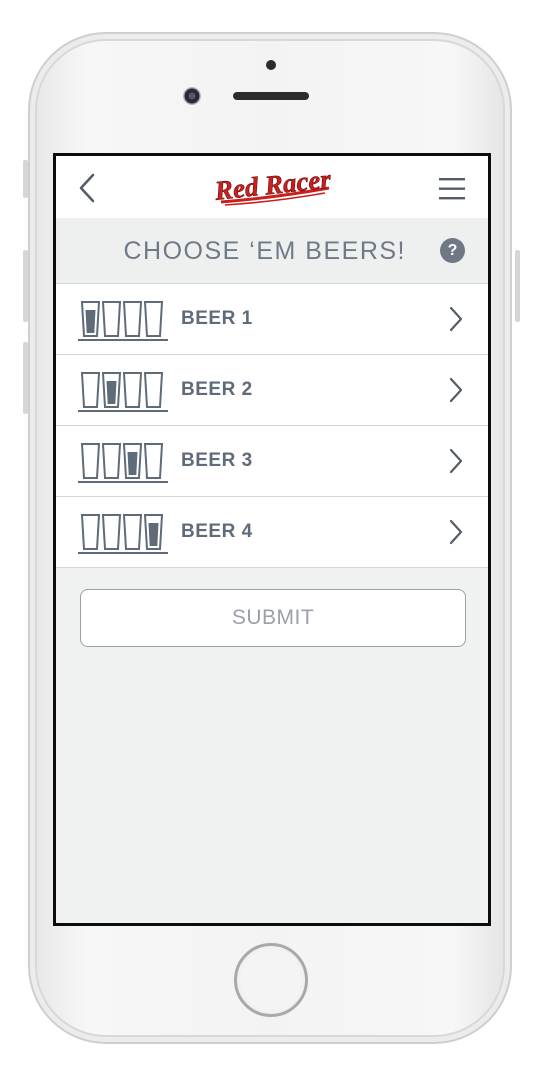 Image resolution: width=543 pixels, height=1080 pixels. Describe the element at coordinates (217, 531) in the screenshot. I see `beer-label: BEER 4` at that location.